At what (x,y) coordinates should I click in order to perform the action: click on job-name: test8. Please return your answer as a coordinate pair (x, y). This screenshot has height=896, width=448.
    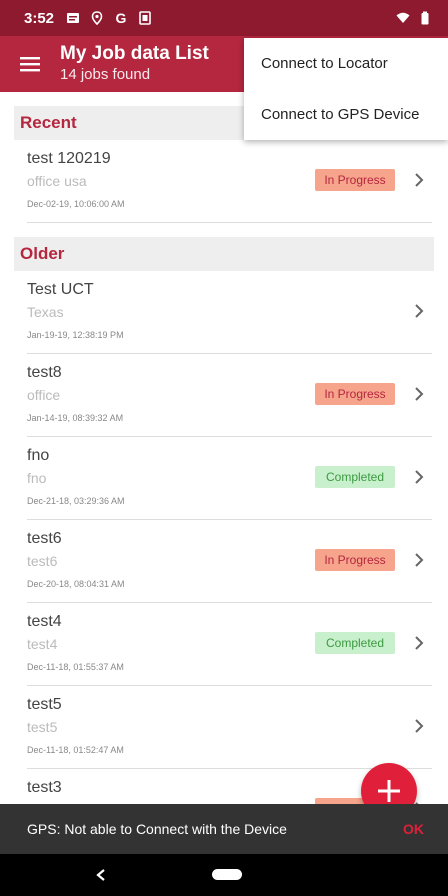
    Looking at the image, I should click on (44, 372).